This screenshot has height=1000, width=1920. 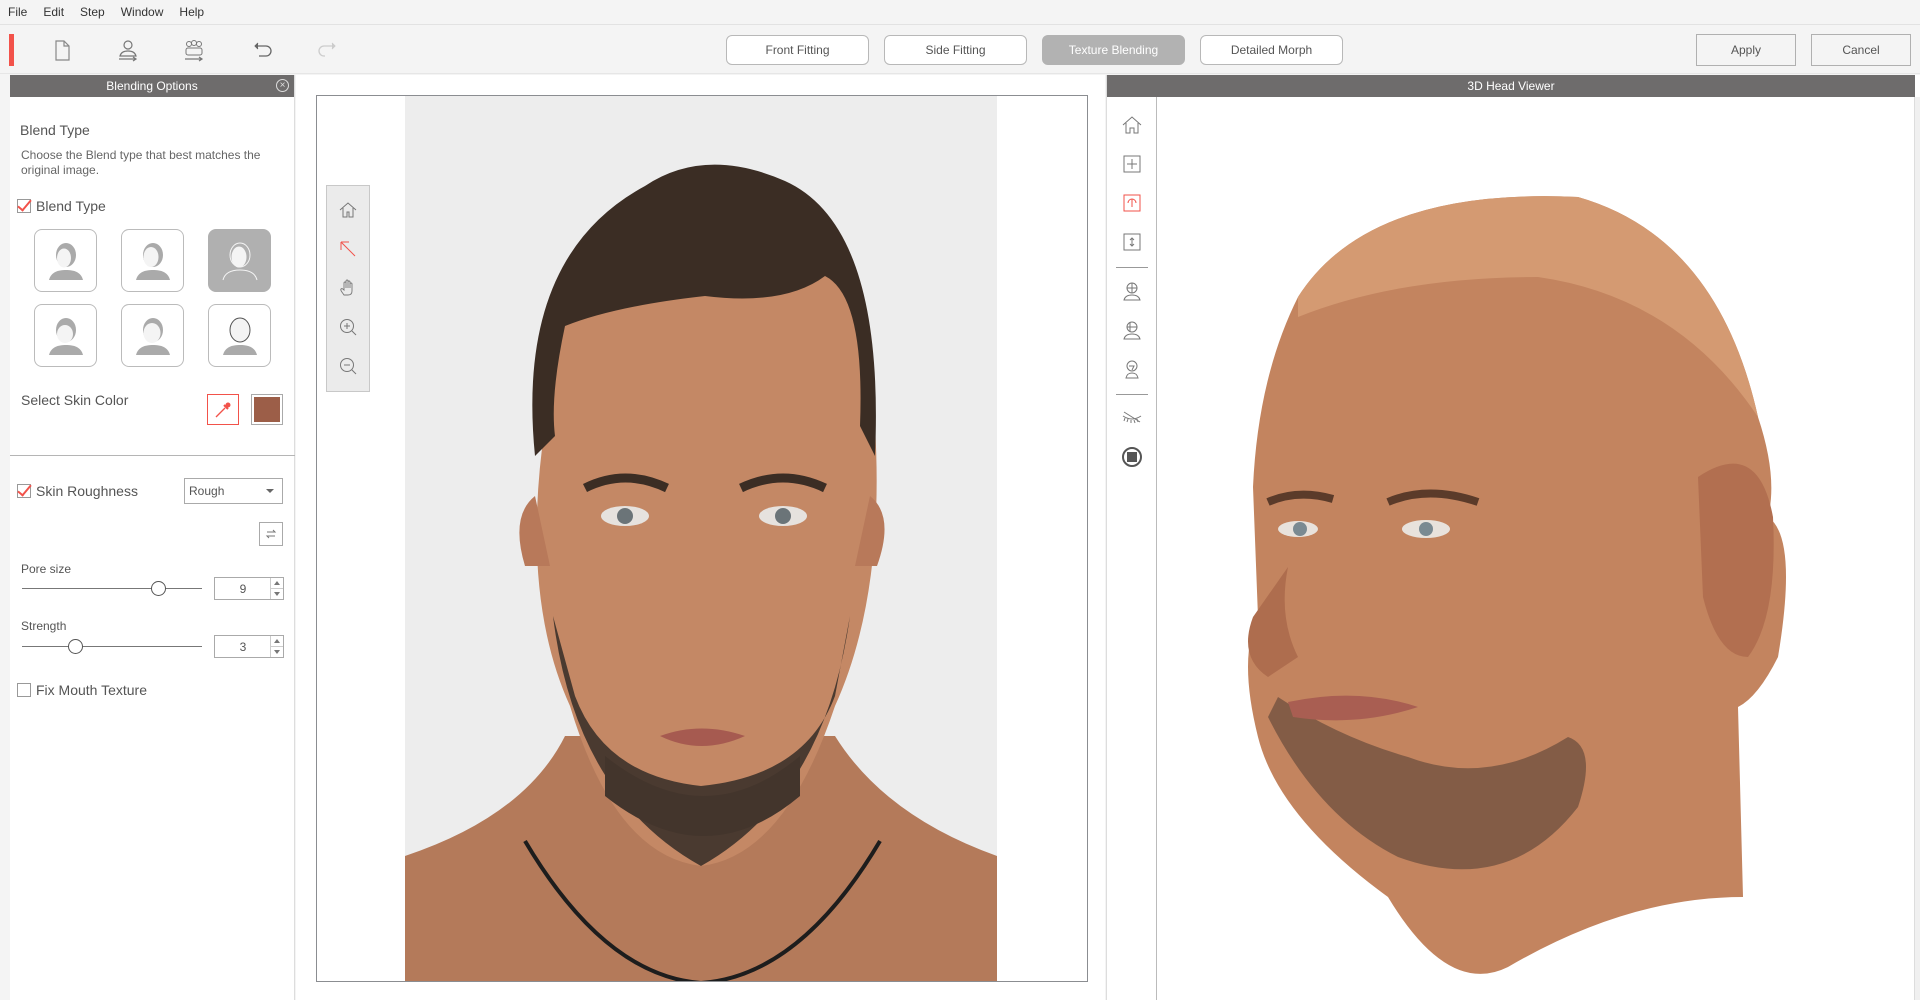 I want to click on divider, so click(x=152, y=455).